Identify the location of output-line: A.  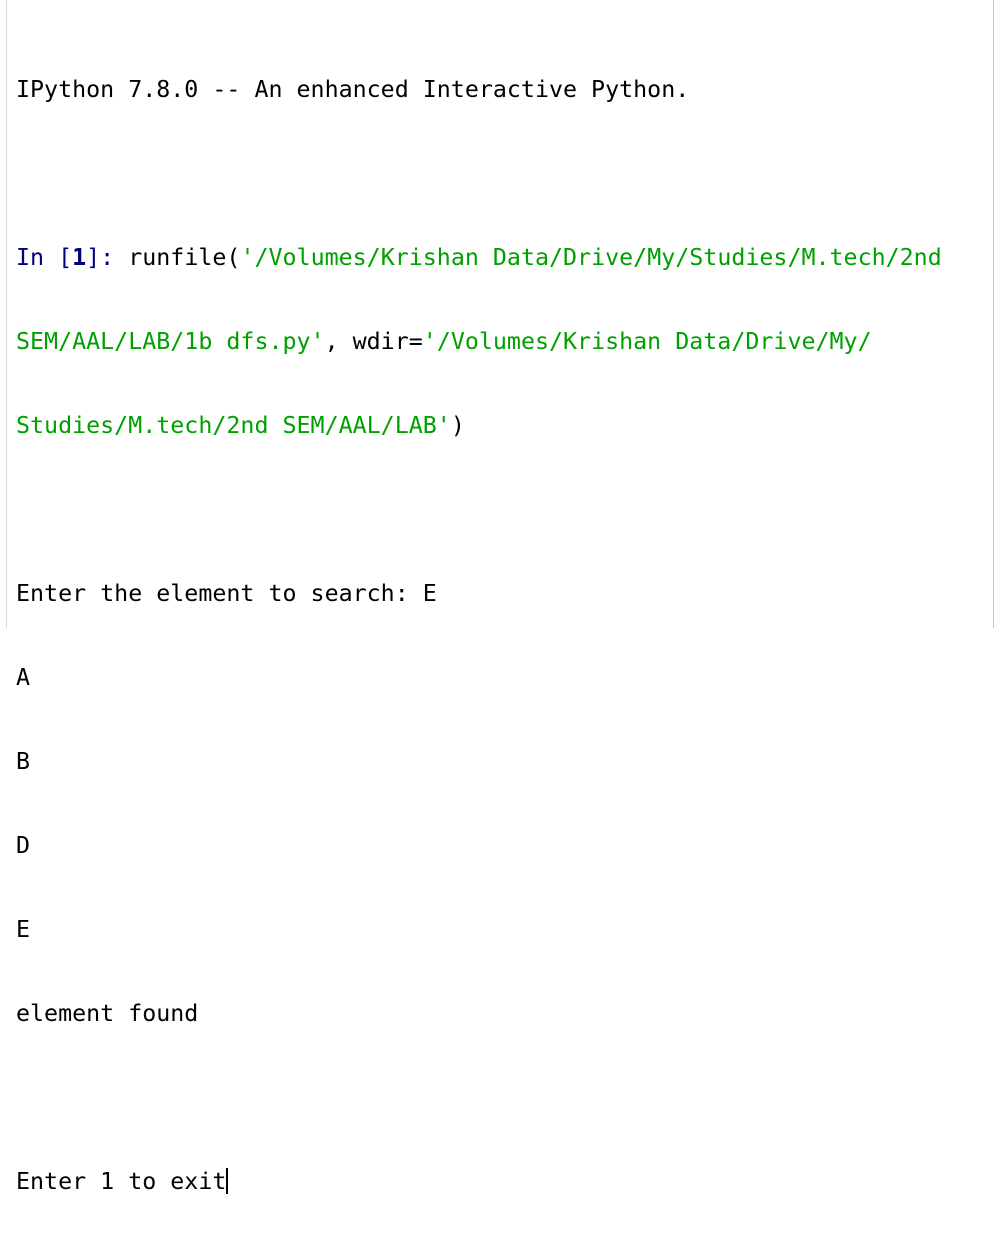
(23, 677).